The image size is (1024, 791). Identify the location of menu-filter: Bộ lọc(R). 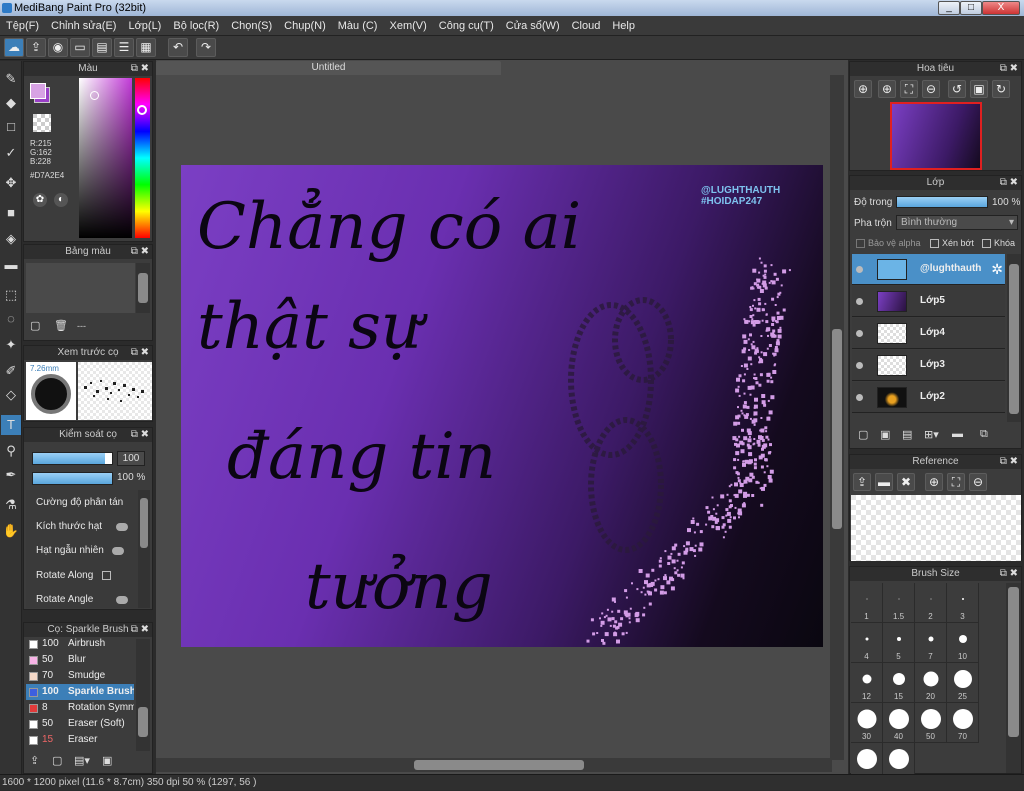
(196, 26).